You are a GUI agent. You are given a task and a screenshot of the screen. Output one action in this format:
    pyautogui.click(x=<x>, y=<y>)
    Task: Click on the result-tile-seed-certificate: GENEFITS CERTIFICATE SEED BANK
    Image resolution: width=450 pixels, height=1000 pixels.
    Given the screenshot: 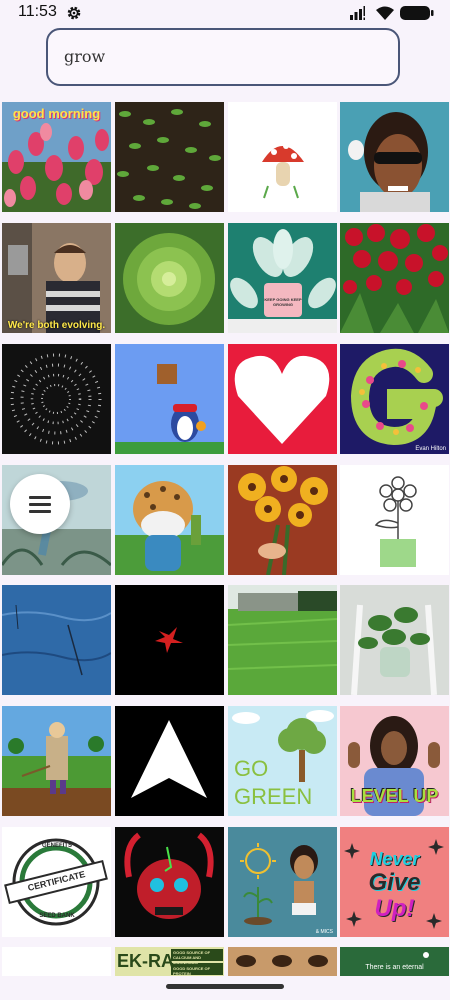 What is the action you would take?
    pyautogui.click(x=56, y=882)
    